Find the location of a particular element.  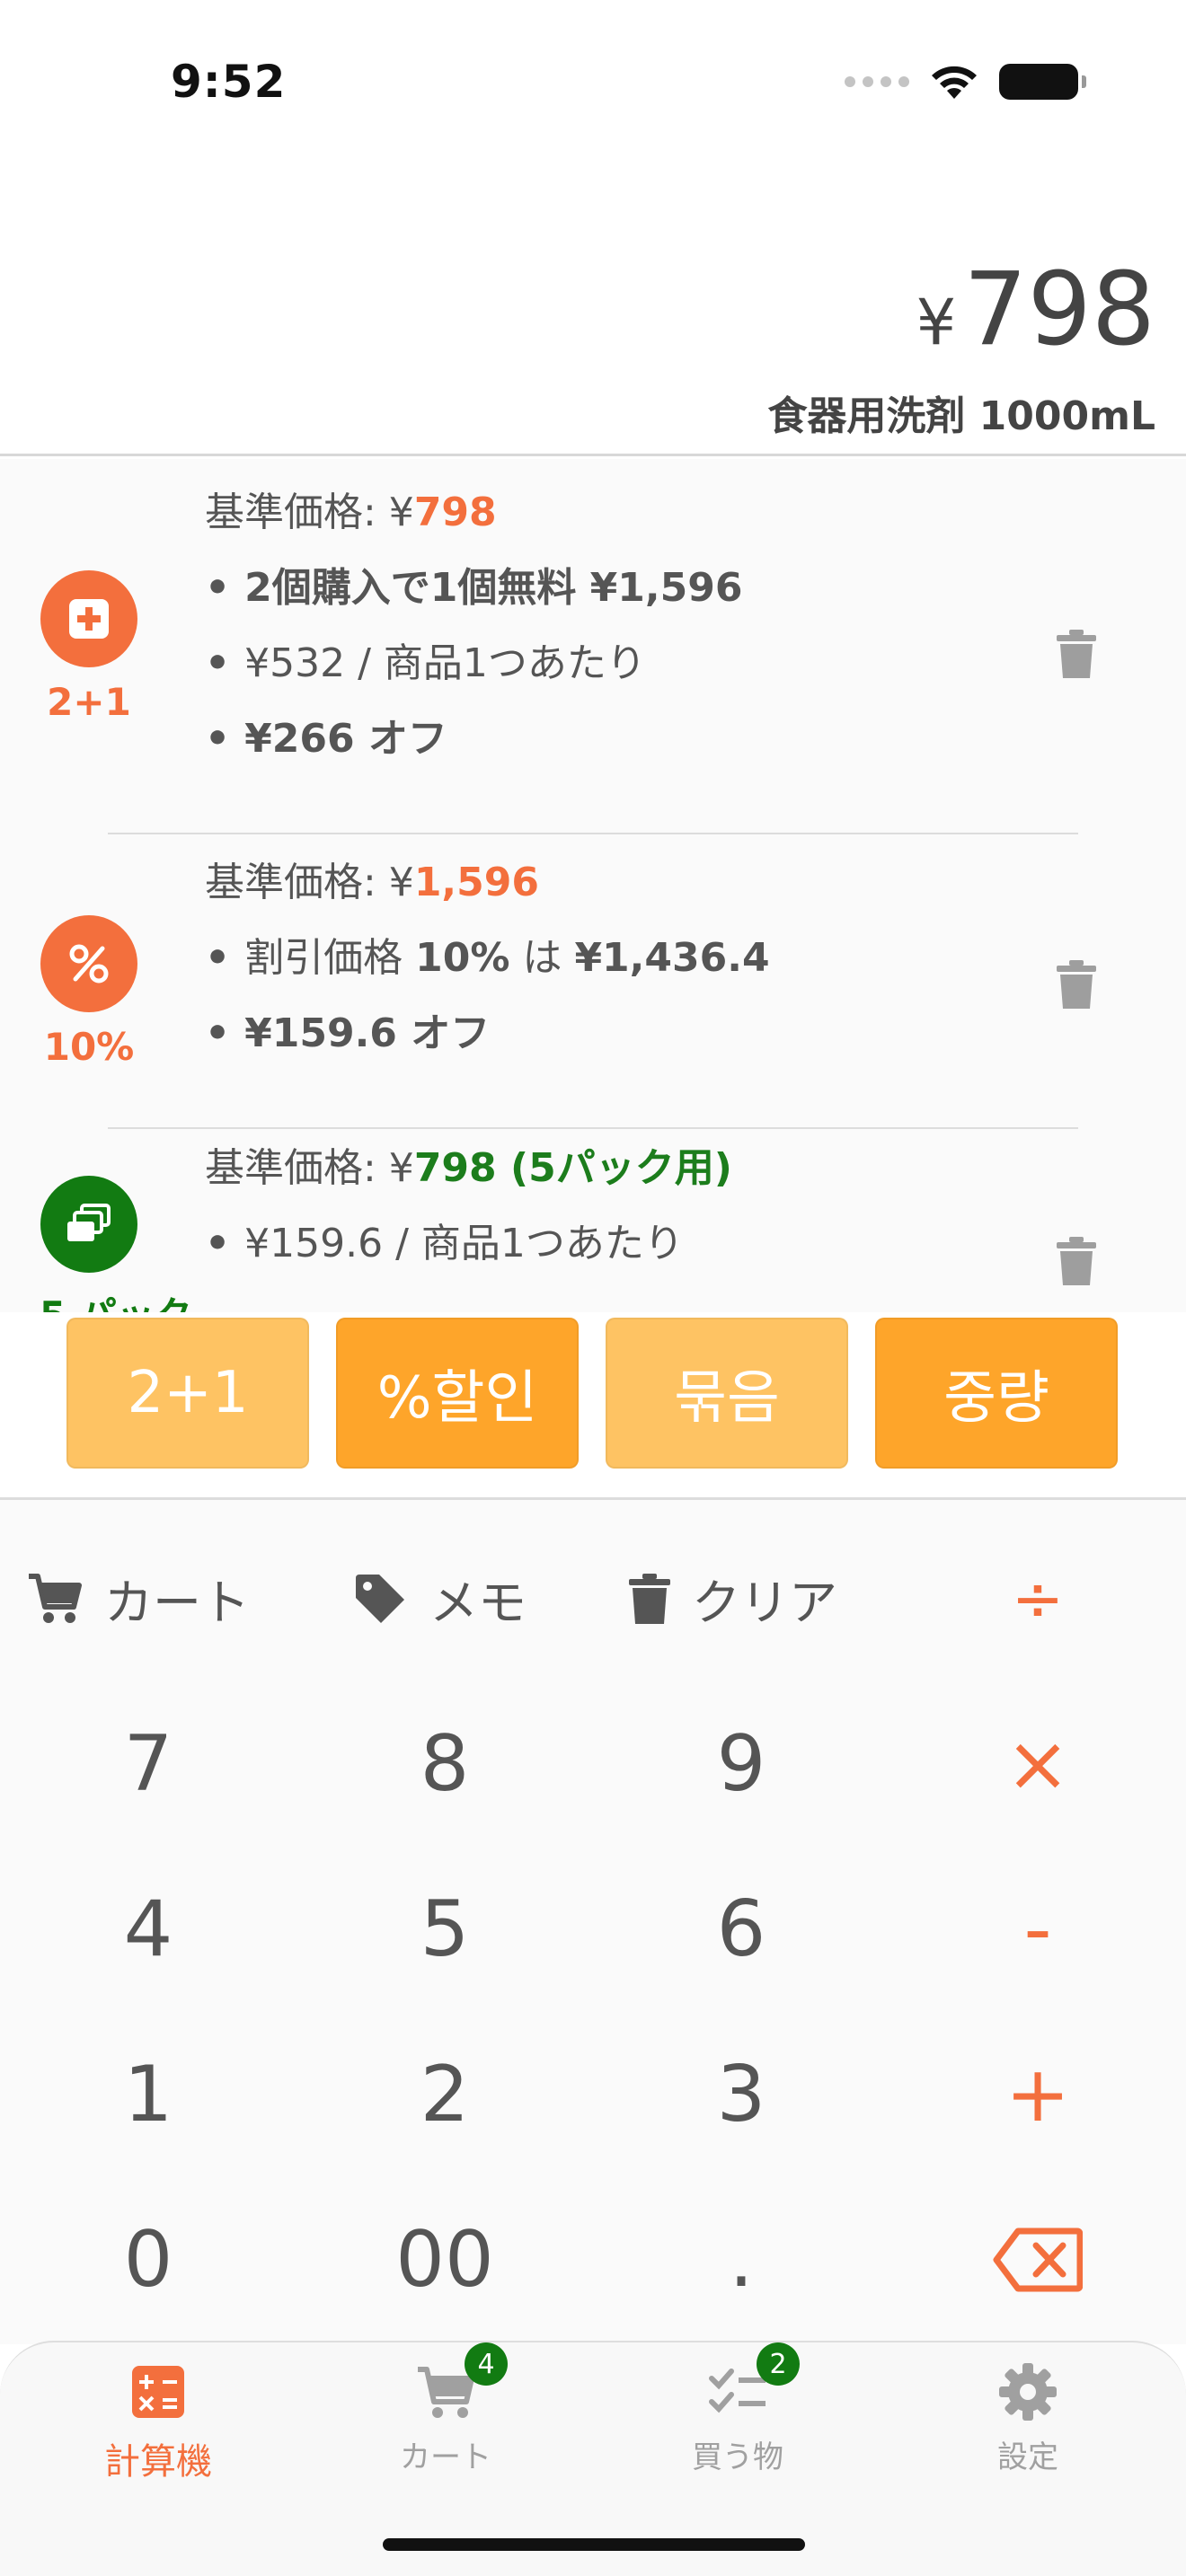

home-indicator is located at coordinates (594, 2544).